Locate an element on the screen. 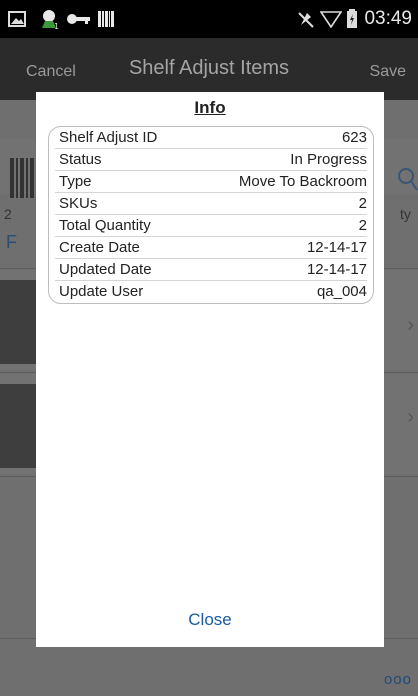 This screenshot has height=696, width=418. info-label: Updated Date is located at coordinates (105, 269).